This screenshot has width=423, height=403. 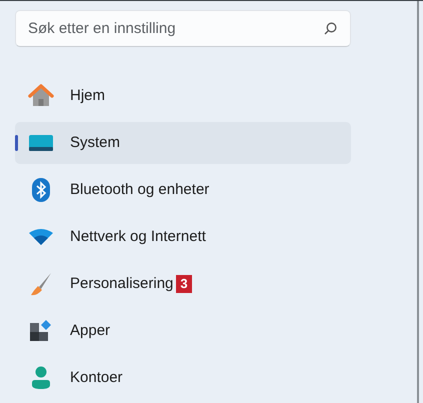 I want to click on nav-label: System, so click(x=95, y=142).